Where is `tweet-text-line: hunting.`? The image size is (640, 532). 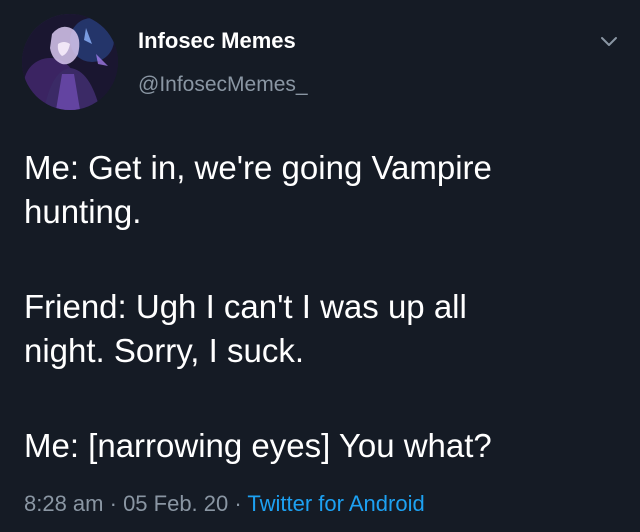 tweet-text-line: hunting. is located at coordinates (83, 211).